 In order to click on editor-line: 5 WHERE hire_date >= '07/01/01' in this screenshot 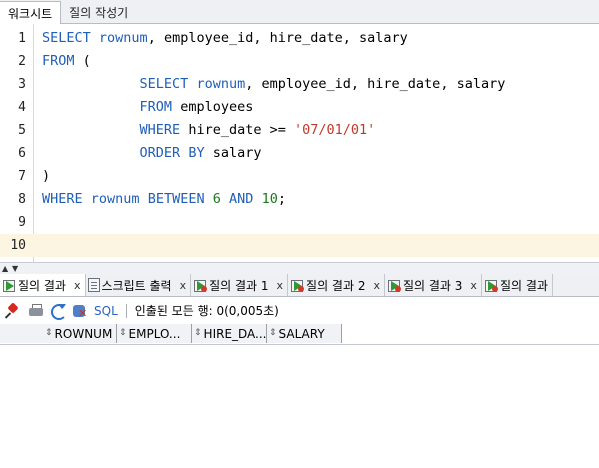, I will do `click(299, 130)`.